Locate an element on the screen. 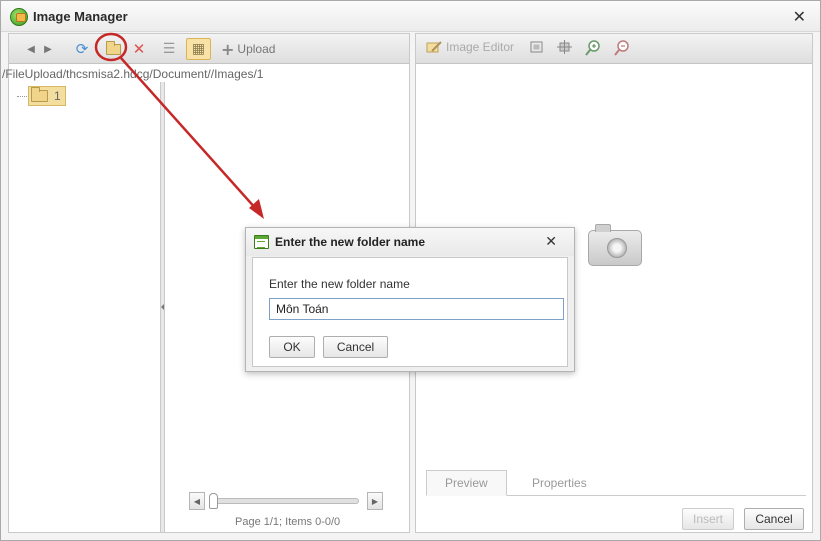  zoom-in-button is located at coordinates (593, 48).